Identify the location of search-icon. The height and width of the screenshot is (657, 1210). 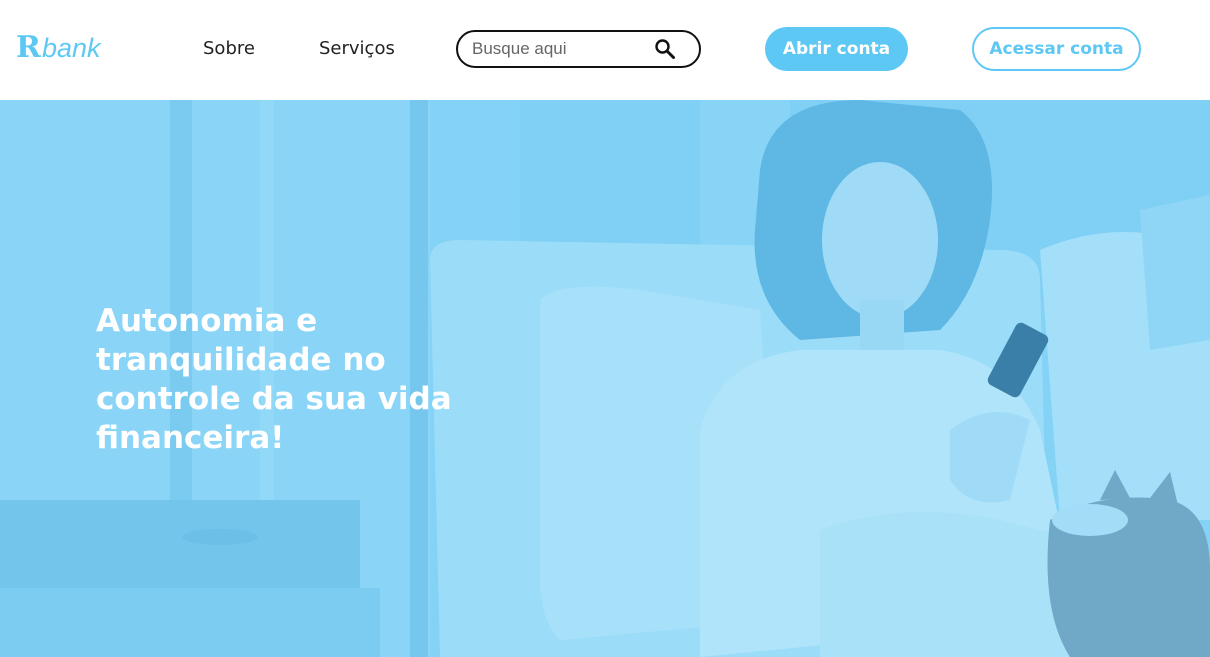
(665, 49).